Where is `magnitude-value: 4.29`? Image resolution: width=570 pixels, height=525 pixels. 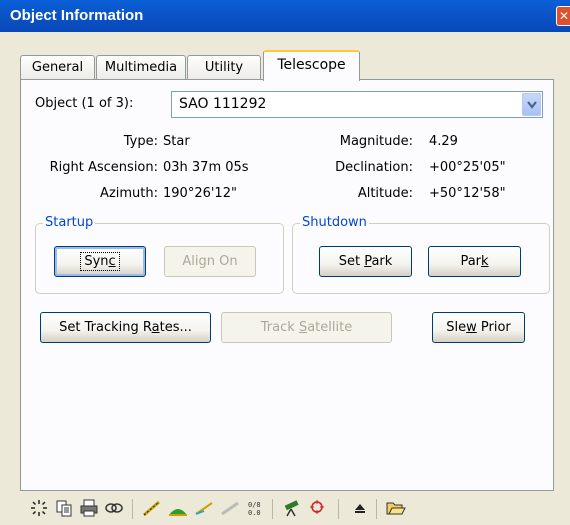 magnitude-value: 4.29 is located at coordinates (443, 141).